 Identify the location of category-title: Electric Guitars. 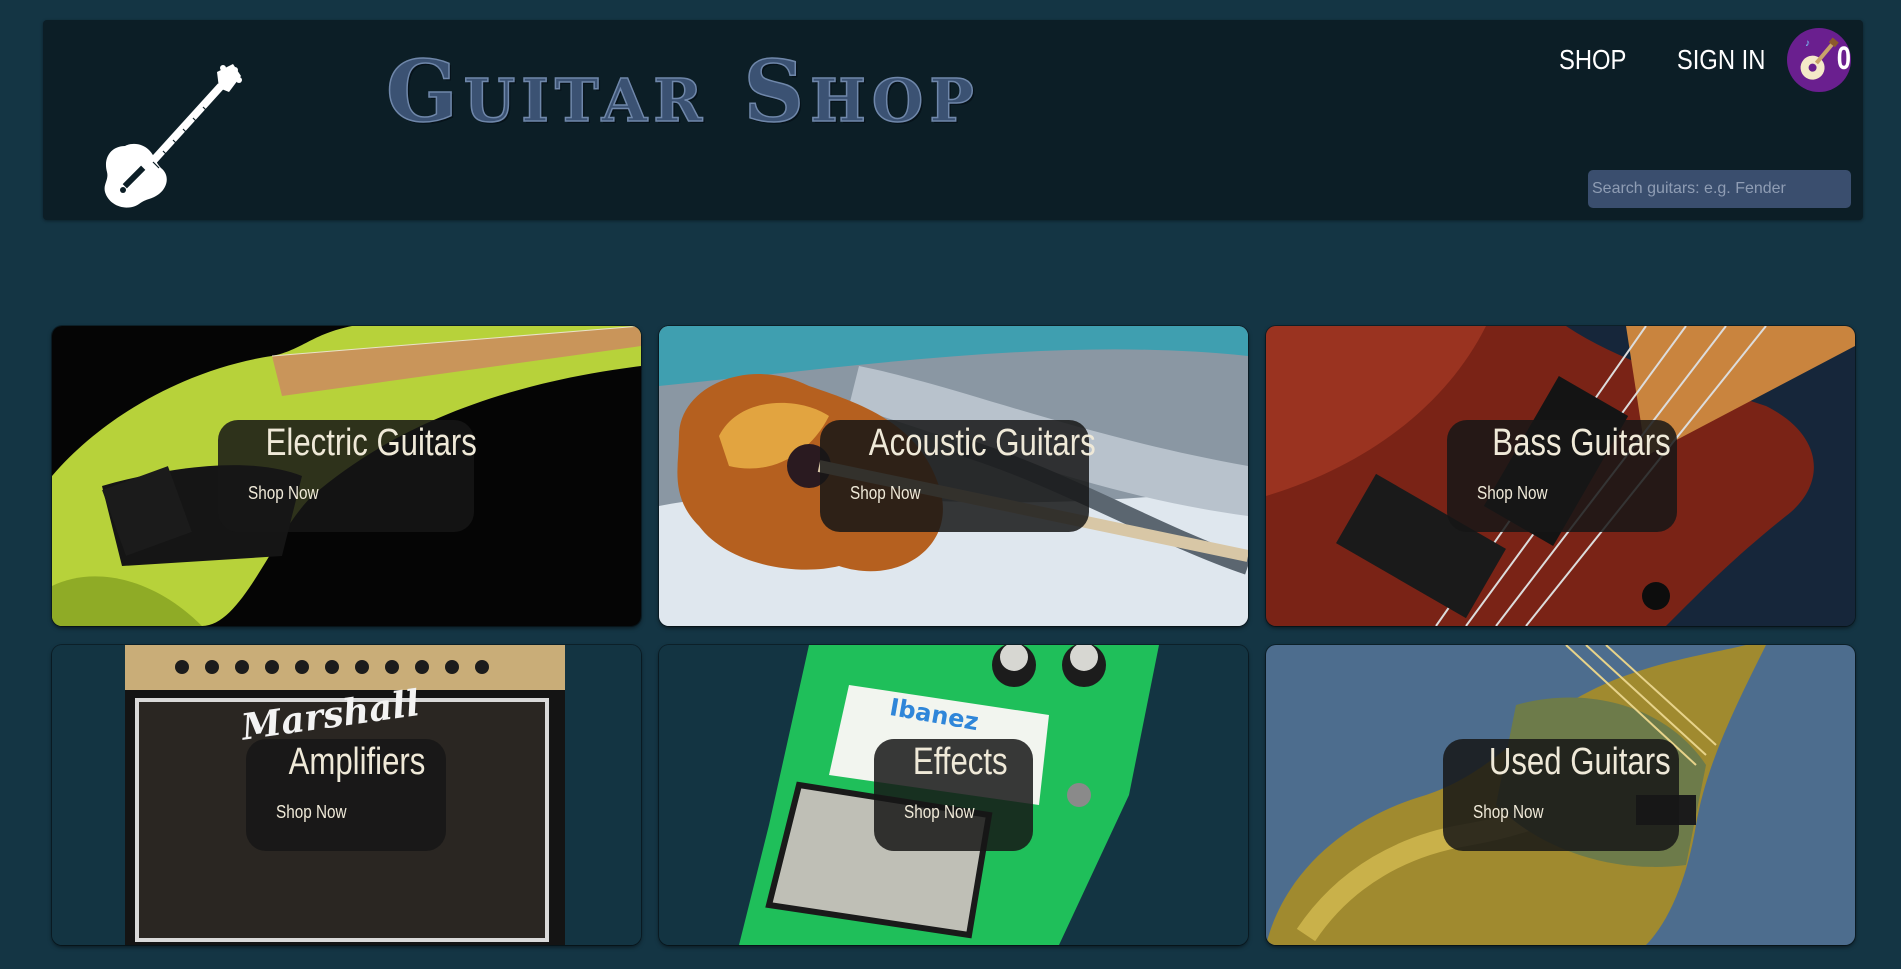
(371, 443).